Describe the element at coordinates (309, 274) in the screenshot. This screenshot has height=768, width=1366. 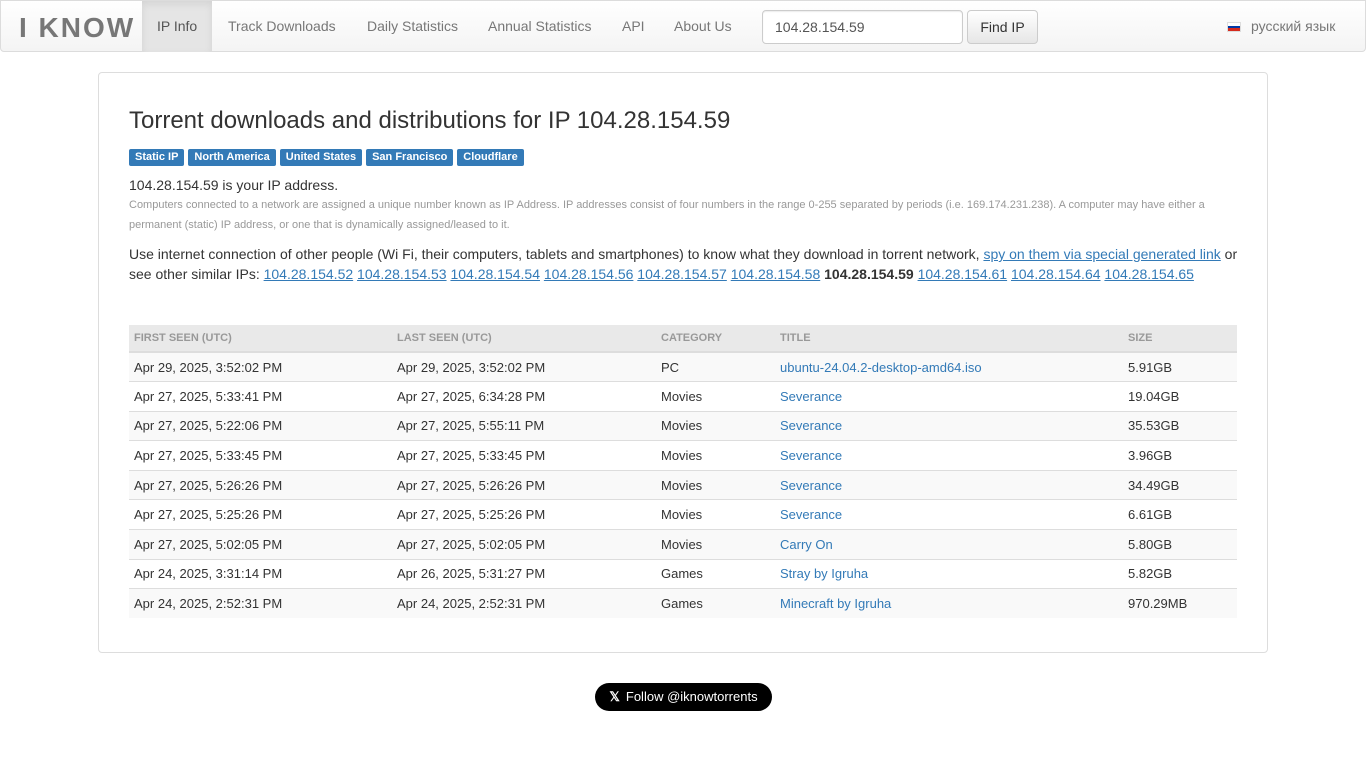
I see `similar-ip-link: 104.28.154.52` at that location.